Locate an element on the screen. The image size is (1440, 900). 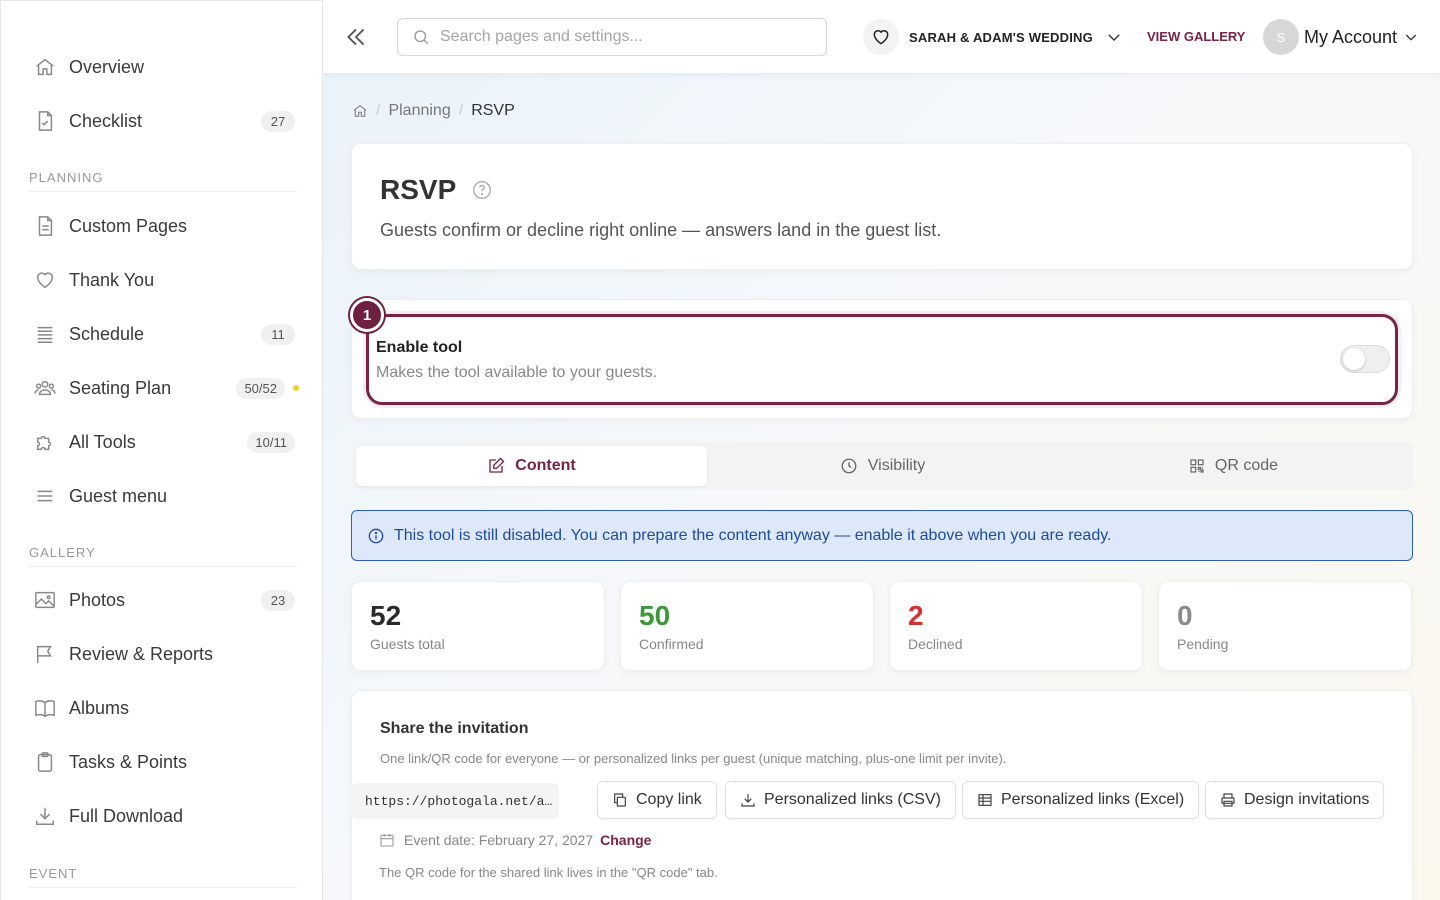
clipboard-icon is located at coordinates (45, 762).